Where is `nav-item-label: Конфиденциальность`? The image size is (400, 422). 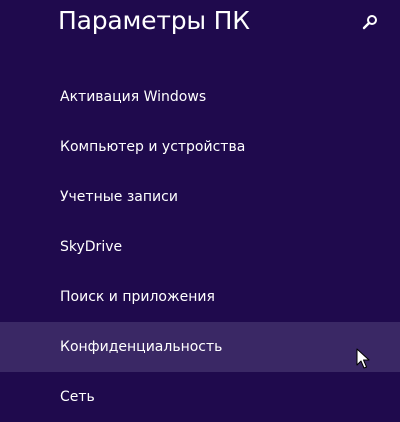
nav-item-label: Конфиденциальность is located at coordinates (141, 347).